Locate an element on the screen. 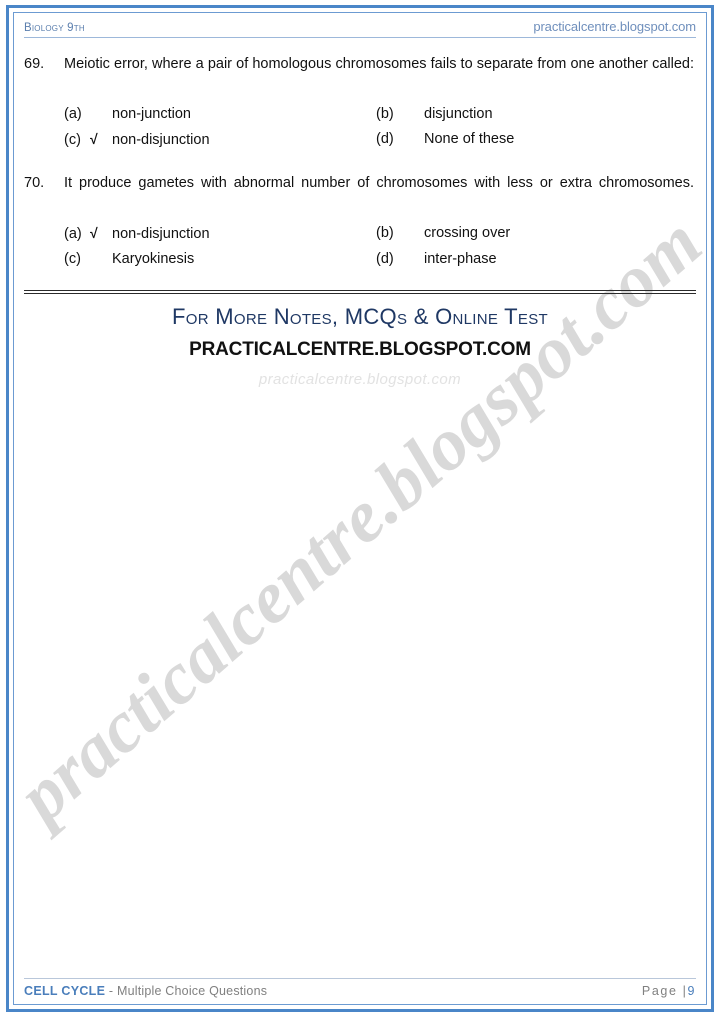 The width and height of the screenshot is (720, 1018). option-text: disjunction is located at coordinates (458, 114).